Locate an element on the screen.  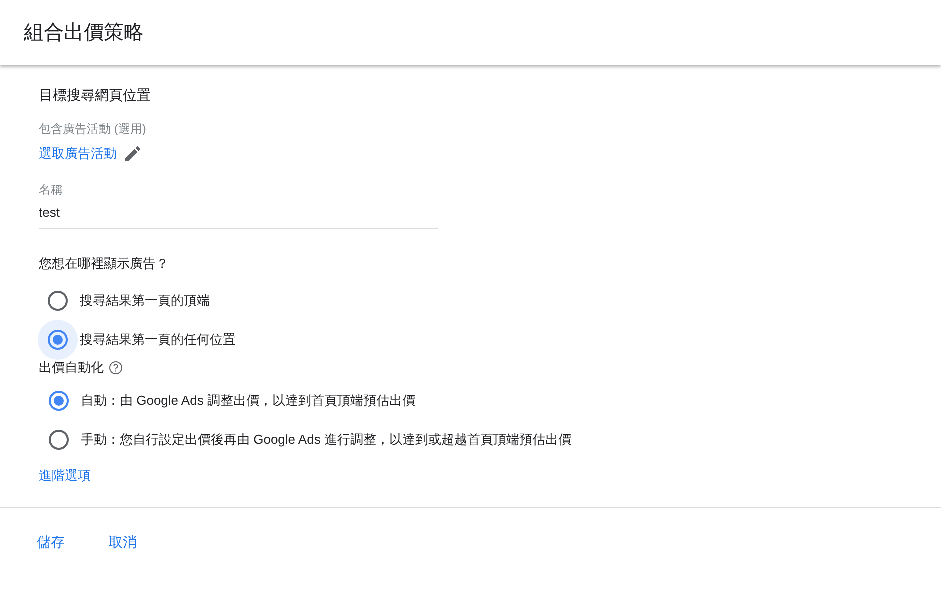
radio-label: 搜尋結果第一頁的任何位置 is located at coordinates (158, 339).